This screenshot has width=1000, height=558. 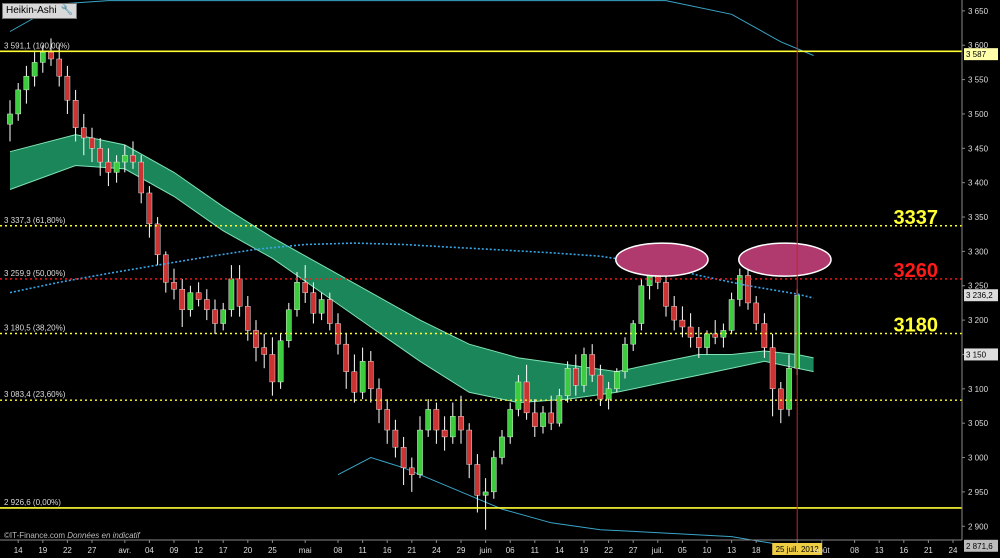 I want to click on price-tick-label: 3 400, so click(x=978, y=183).